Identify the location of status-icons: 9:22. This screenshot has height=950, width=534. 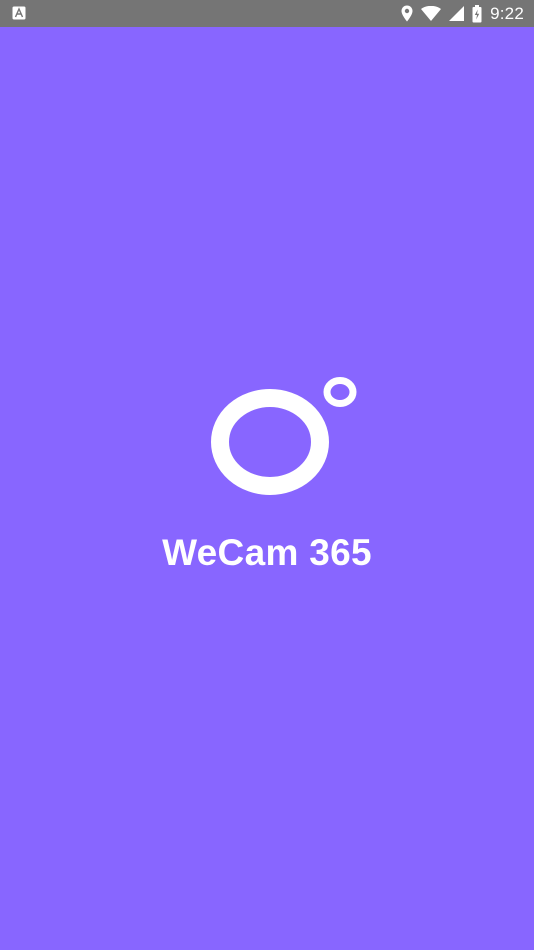
(462, 13).